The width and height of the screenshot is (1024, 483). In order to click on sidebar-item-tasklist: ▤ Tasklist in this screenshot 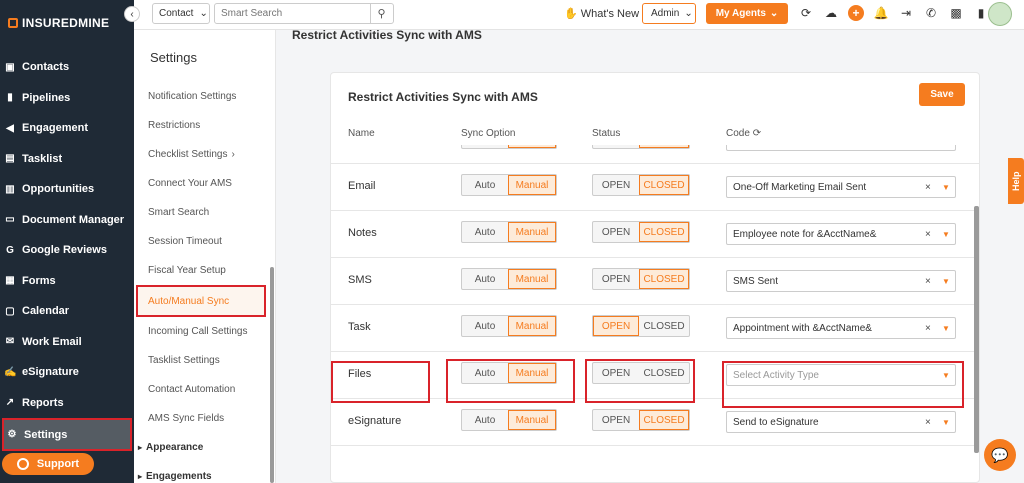, I will do `click(67, 159)`.